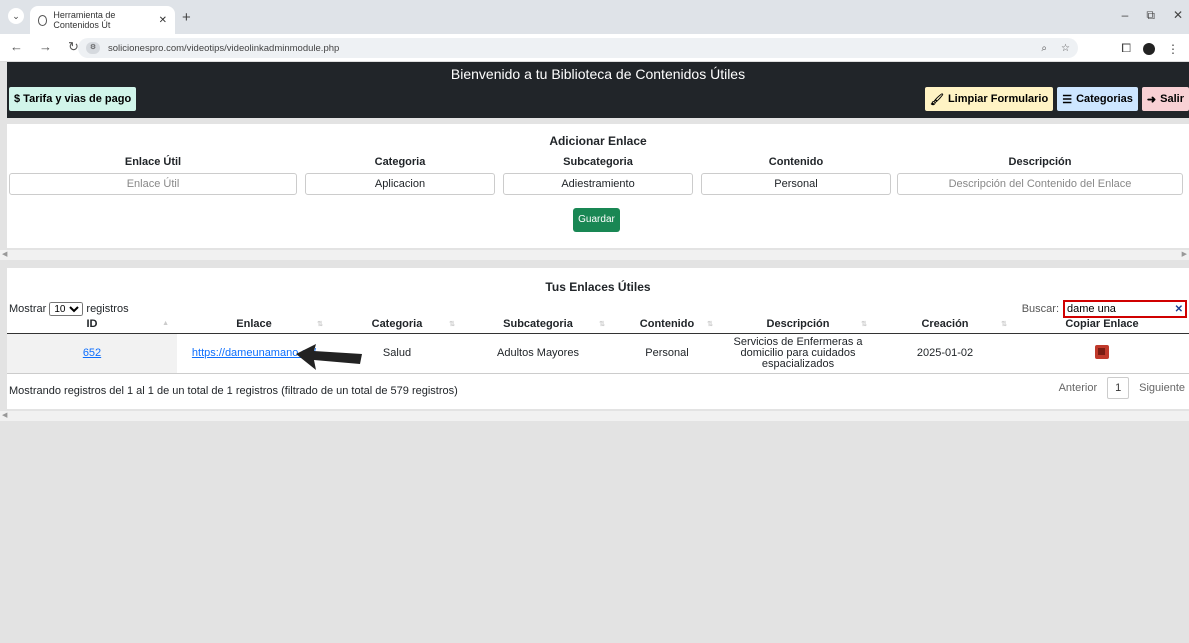  I want to click on col-label: Contenido, so click(667, 324).